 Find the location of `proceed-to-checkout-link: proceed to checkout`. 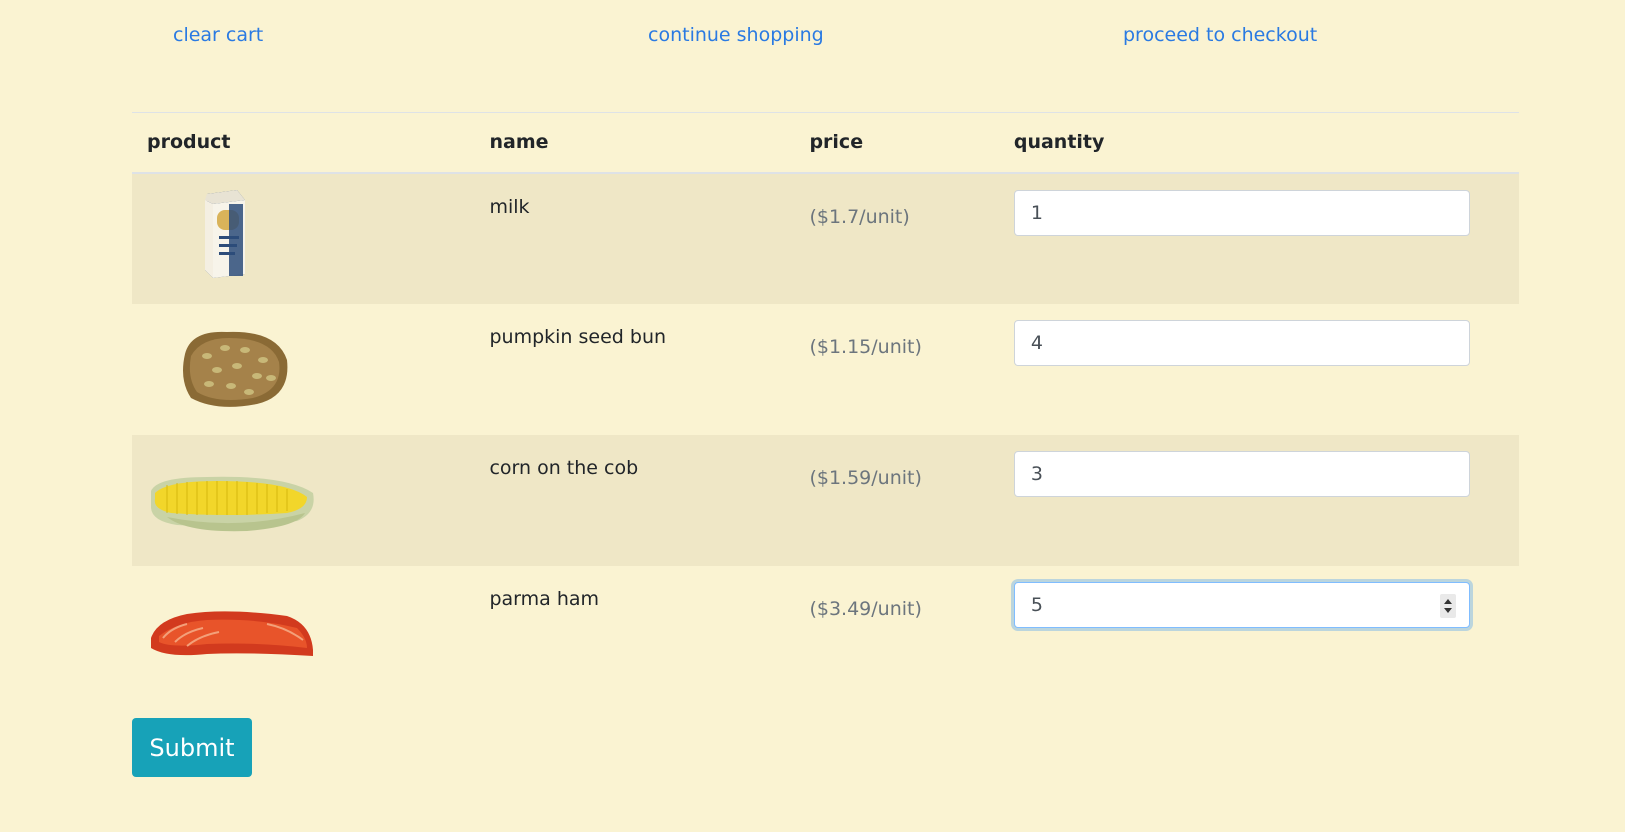

proceed-to-checkout-link: proceed to checkout is located at coordinates (1220, 35).